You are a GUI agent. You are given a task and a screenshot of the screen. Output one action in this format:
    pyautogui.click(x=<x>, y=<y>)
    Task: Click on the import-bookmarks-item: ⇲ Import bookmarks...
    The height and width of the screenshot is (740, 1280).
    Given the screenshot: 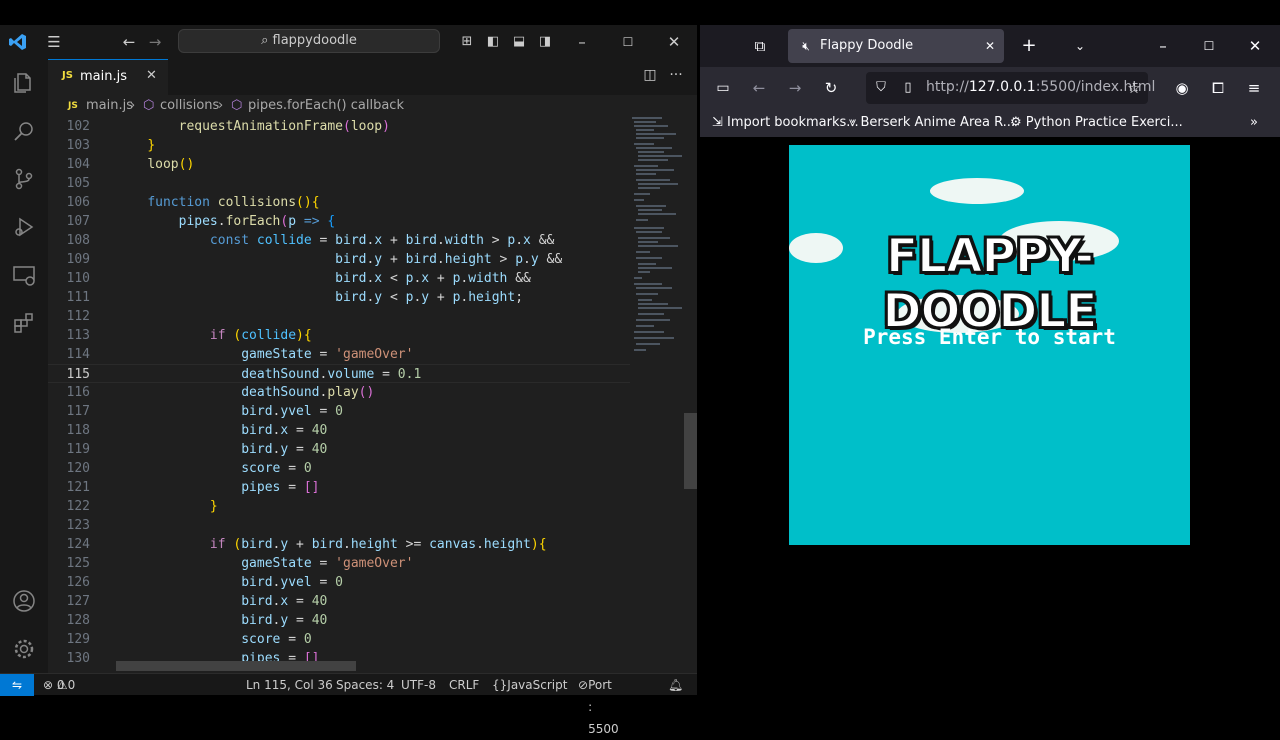 What is the action you would take?
    pyautogui.click(x=785, y=123)
    